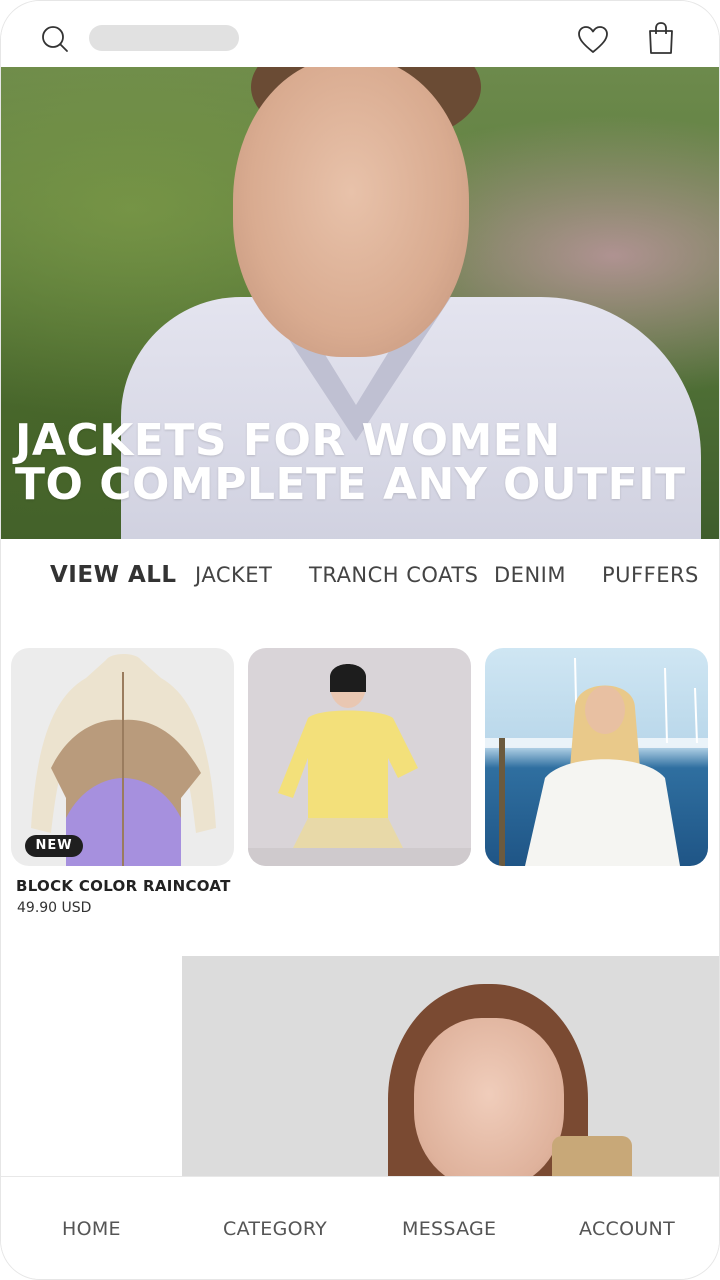  What do you see at coordinates (164, 38) in the screenshot?
I see `search-input` at bounding box center [164, 38].